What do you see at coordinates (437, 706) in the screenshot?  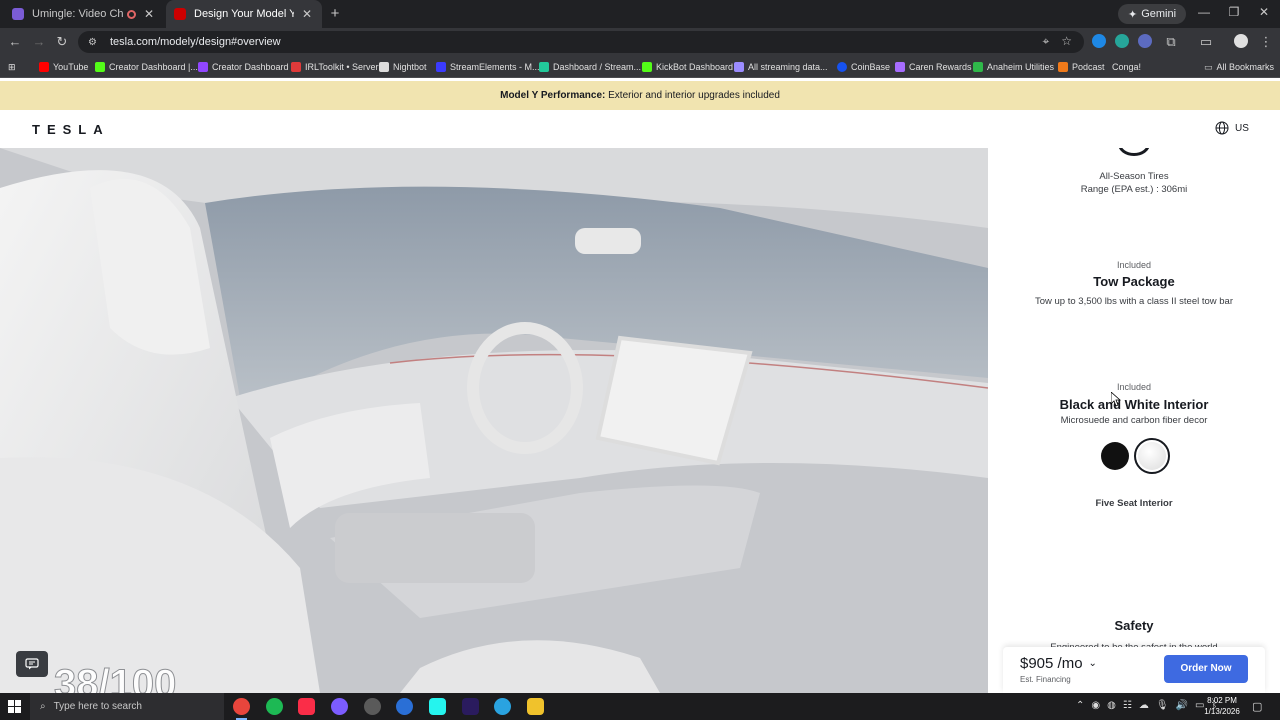 I see `tiktok-icon` at bounding box center [437, 706].